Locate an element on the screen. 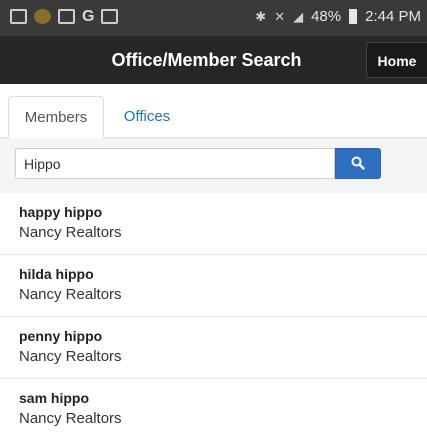 The width and height of the screenshot is (427, 441). search-input is located at coordinates (175, 163).